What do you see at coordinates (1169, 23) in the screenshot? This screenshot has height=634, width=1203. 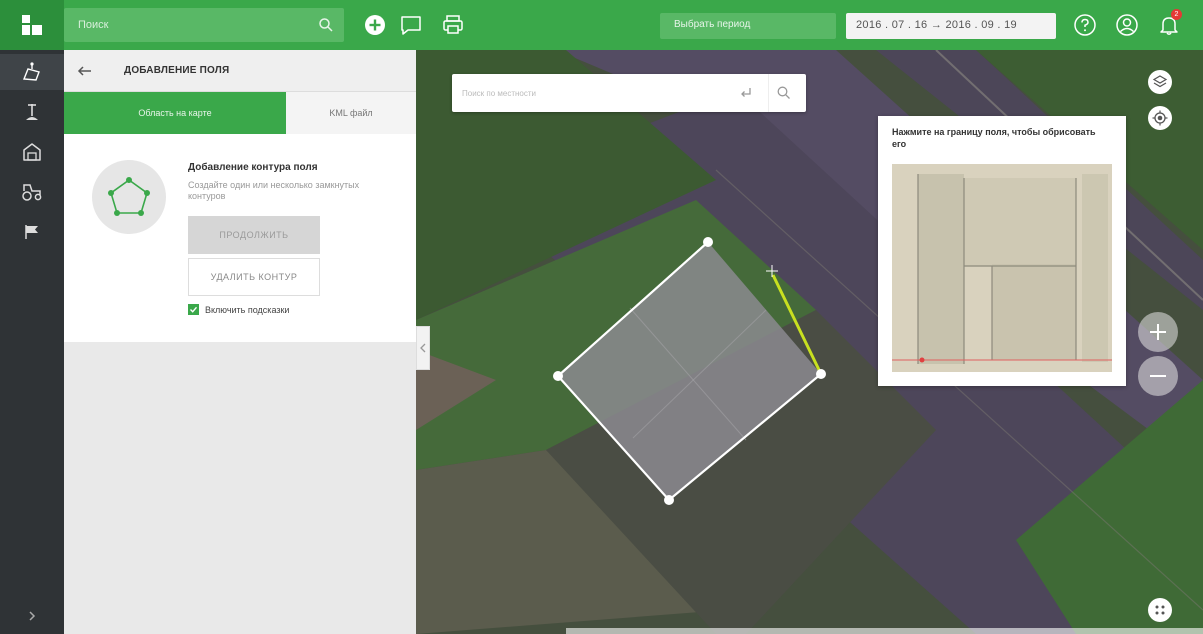 I see `notifications-button: 2` at bounding box center [1169, 23].